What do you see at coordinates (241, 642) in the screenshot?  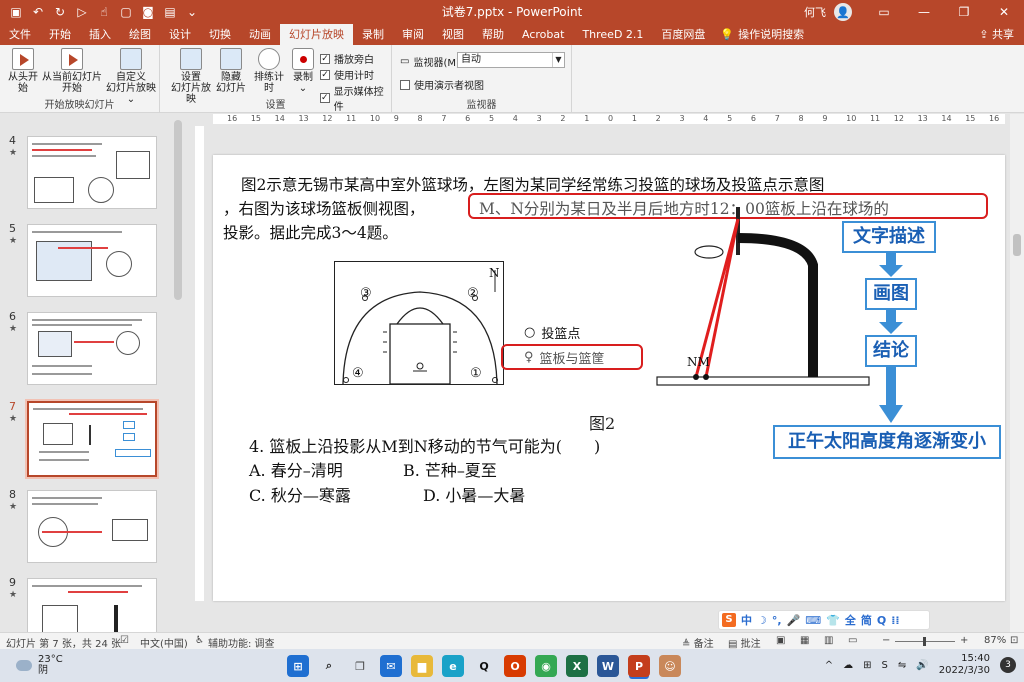 I see `accessibility-status: 辅助功能: 调查` at bounding box center [241, 642].